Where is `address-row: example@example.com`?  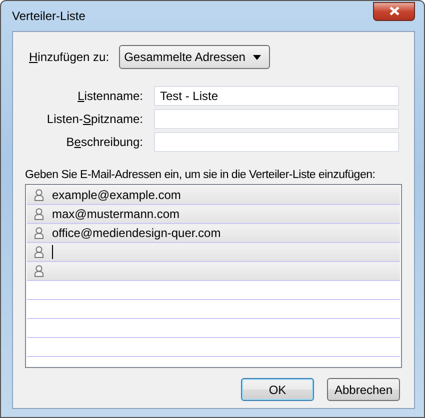 address-row: example@example.com is located at coordinates (213, 195).